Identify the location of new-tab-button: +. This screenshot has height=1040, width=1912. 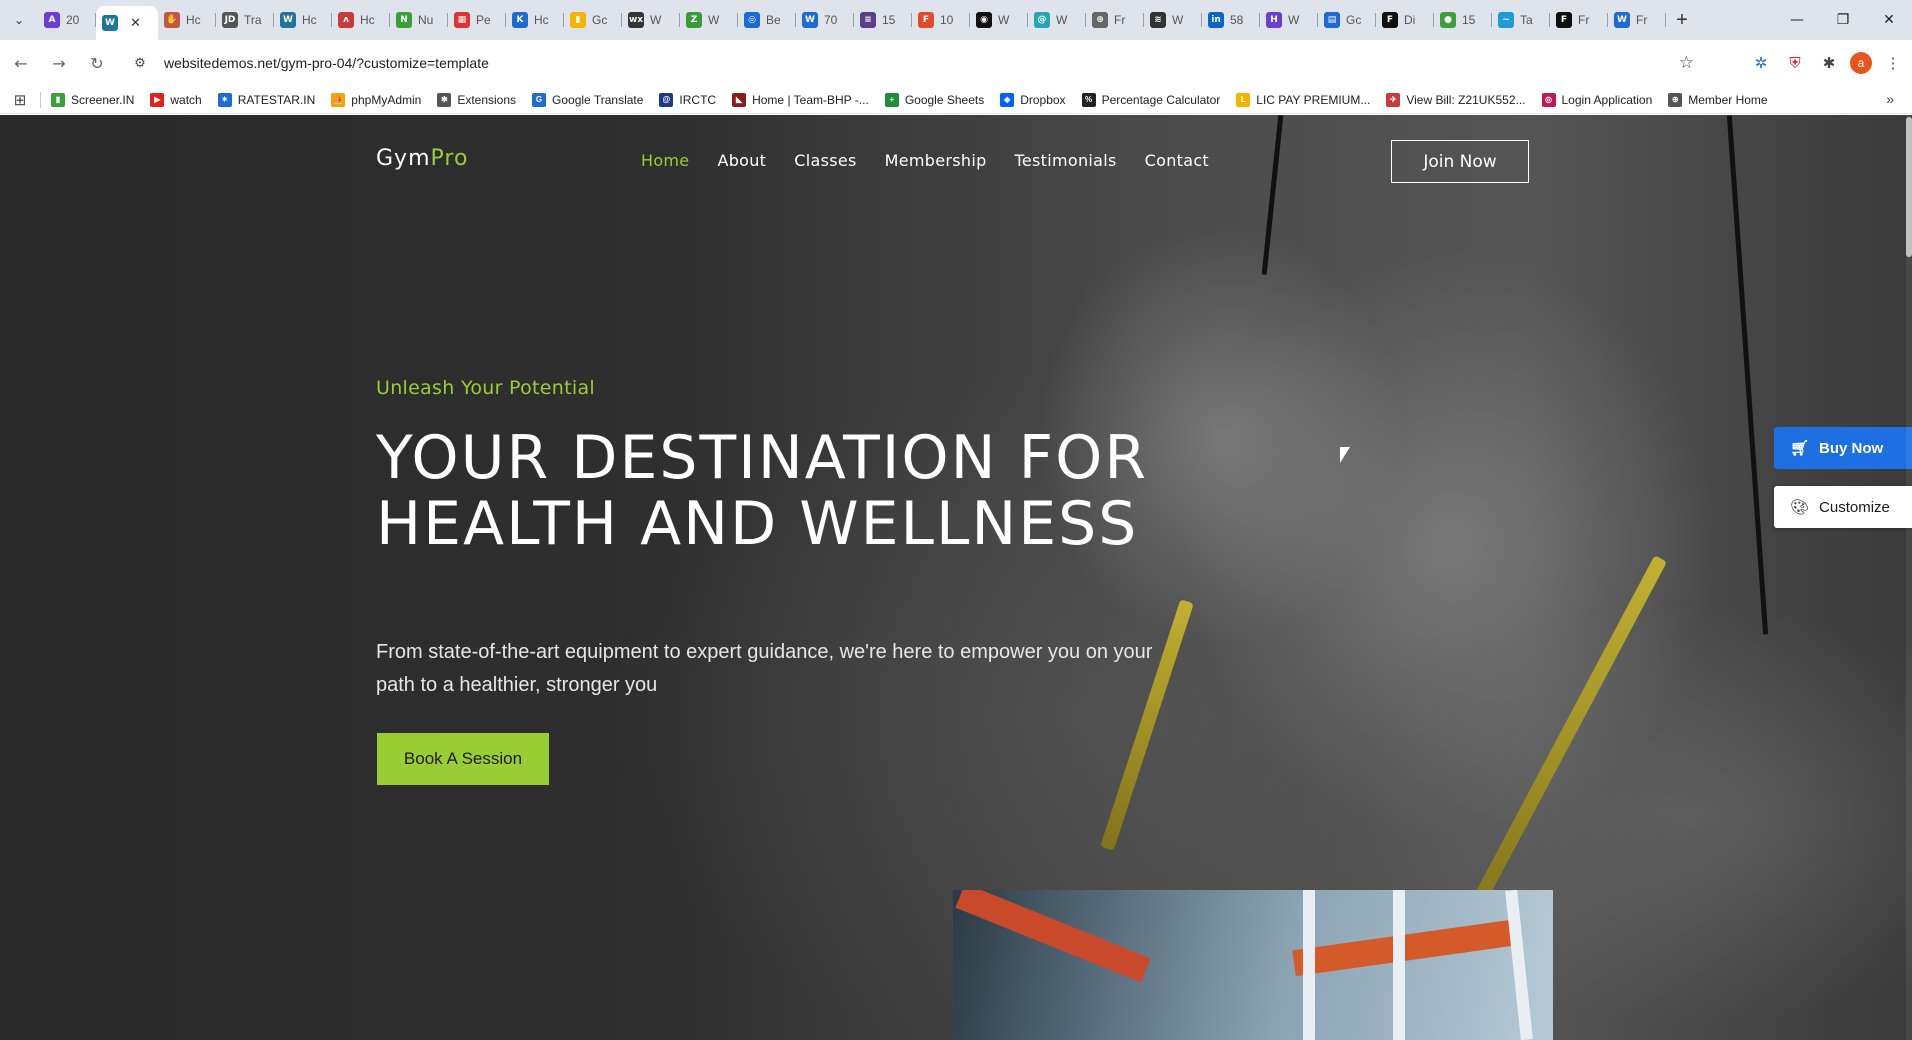
(1682, 20).